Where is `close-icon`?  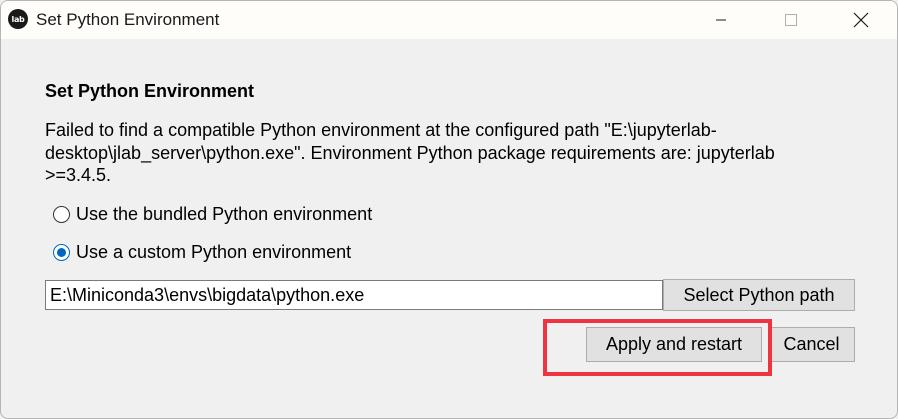 close-icon is located at coordinates (861, 20).